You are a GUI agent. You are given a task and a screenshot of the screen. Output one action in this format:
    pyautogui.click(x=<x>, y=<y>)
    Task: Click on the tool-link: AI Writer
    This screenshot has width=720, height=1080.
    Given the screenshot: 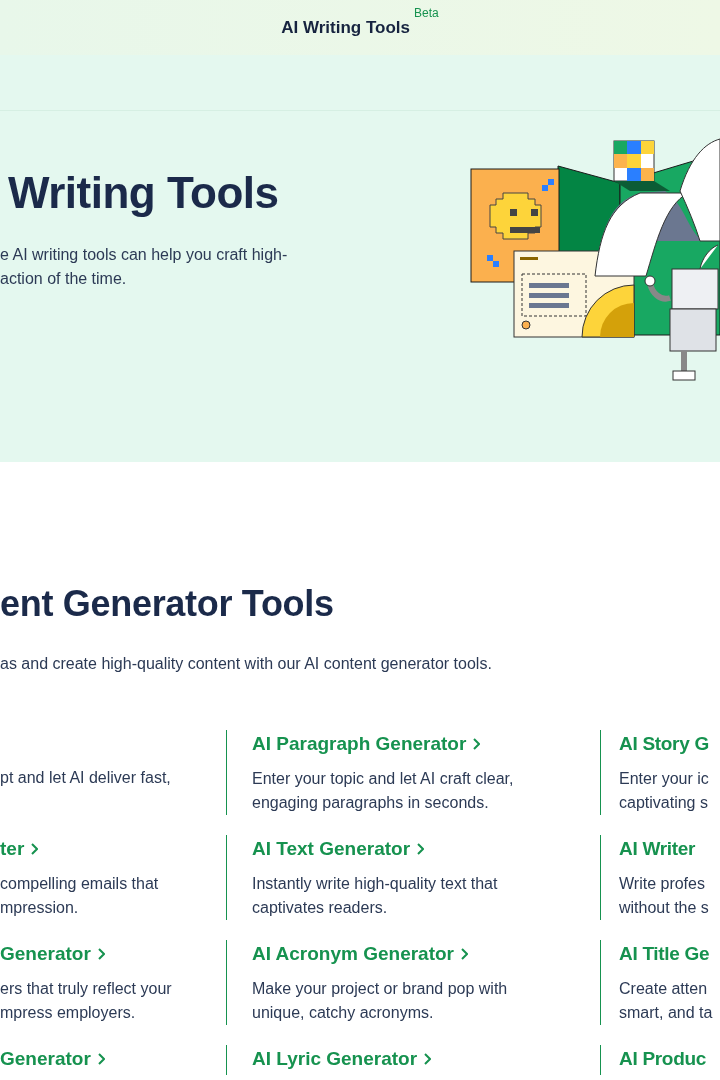 What is the action you would take?
    pyautogui.click(x=657, y=849)
    